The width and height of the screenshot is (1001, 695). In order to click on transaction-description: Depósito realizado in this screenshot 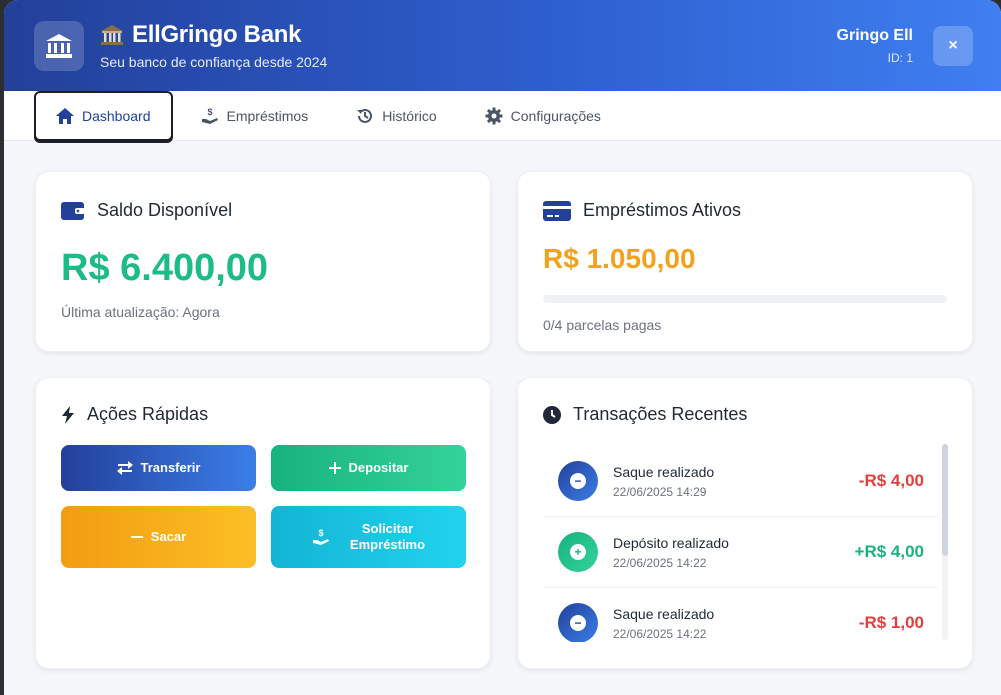, I will do `click(671, 542)`.